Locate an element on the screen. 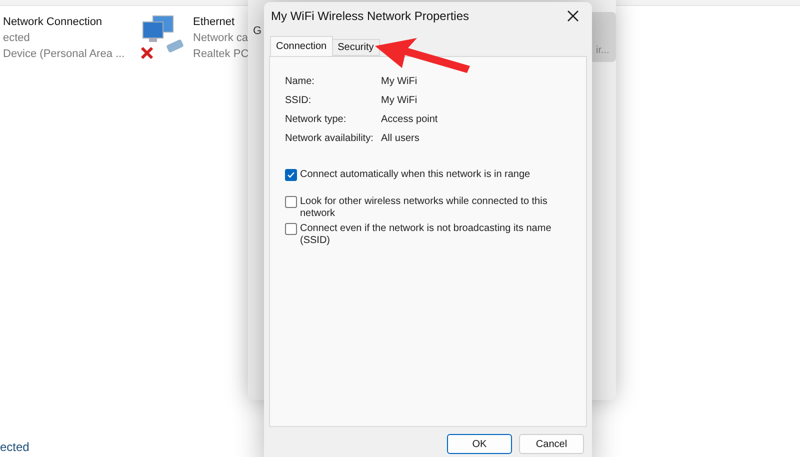 The width and height of the screenshot is (800, 457). status-bar-text: ected is located at coordinates (15, 447).